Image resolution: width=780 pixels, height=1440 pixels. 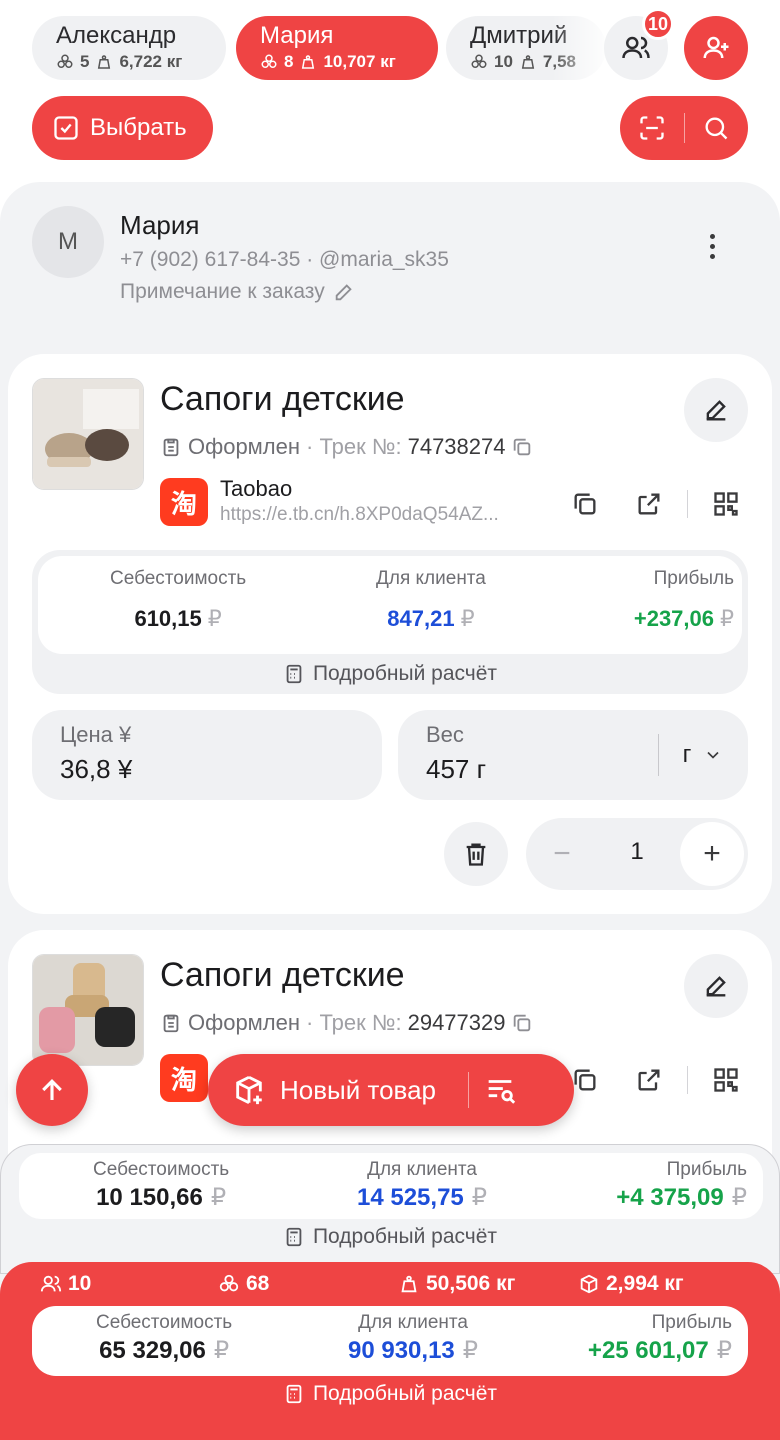 I want to click on weight-unit-select: г, so click(x=703, y=755).